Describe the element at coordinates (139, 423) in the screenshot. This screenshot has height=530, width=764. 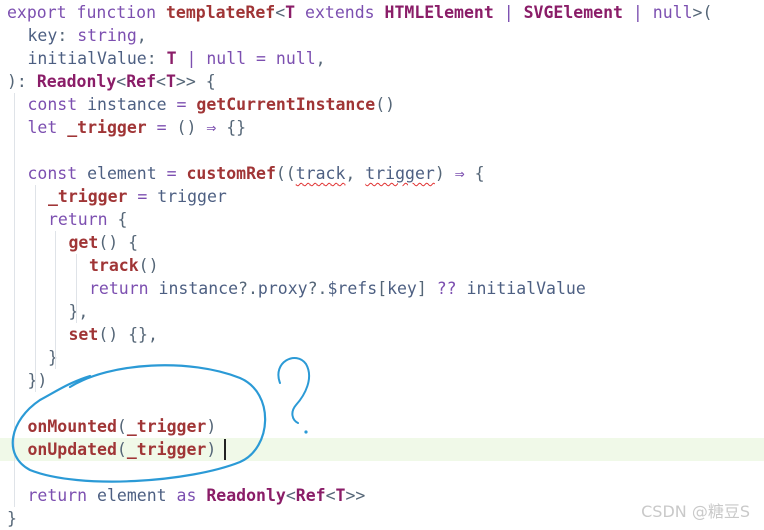
I see `annotation-circle` at that location.